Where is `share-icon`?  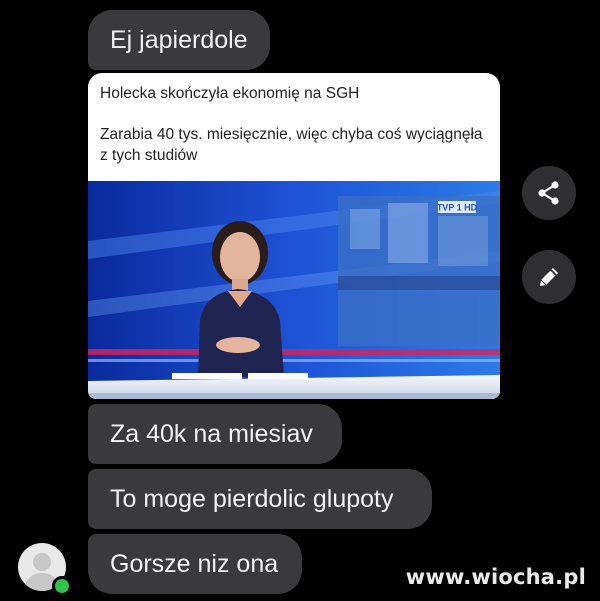
share-icon is located at coordinates (548, 193).